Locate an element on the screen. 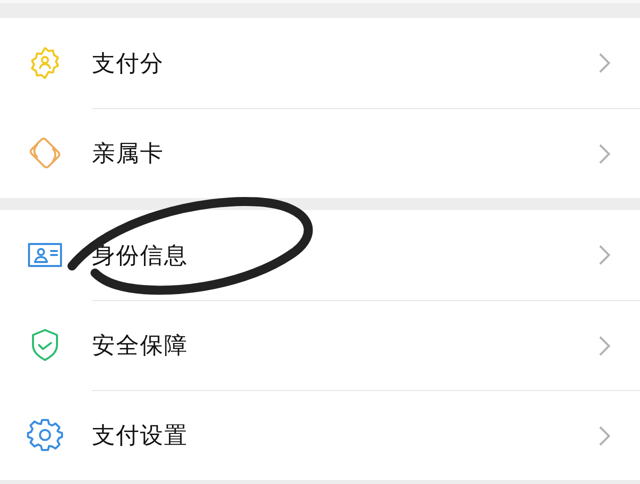 The width and height of the screenshot is (640, 484). card-icon is located at coordinates (45, 153).